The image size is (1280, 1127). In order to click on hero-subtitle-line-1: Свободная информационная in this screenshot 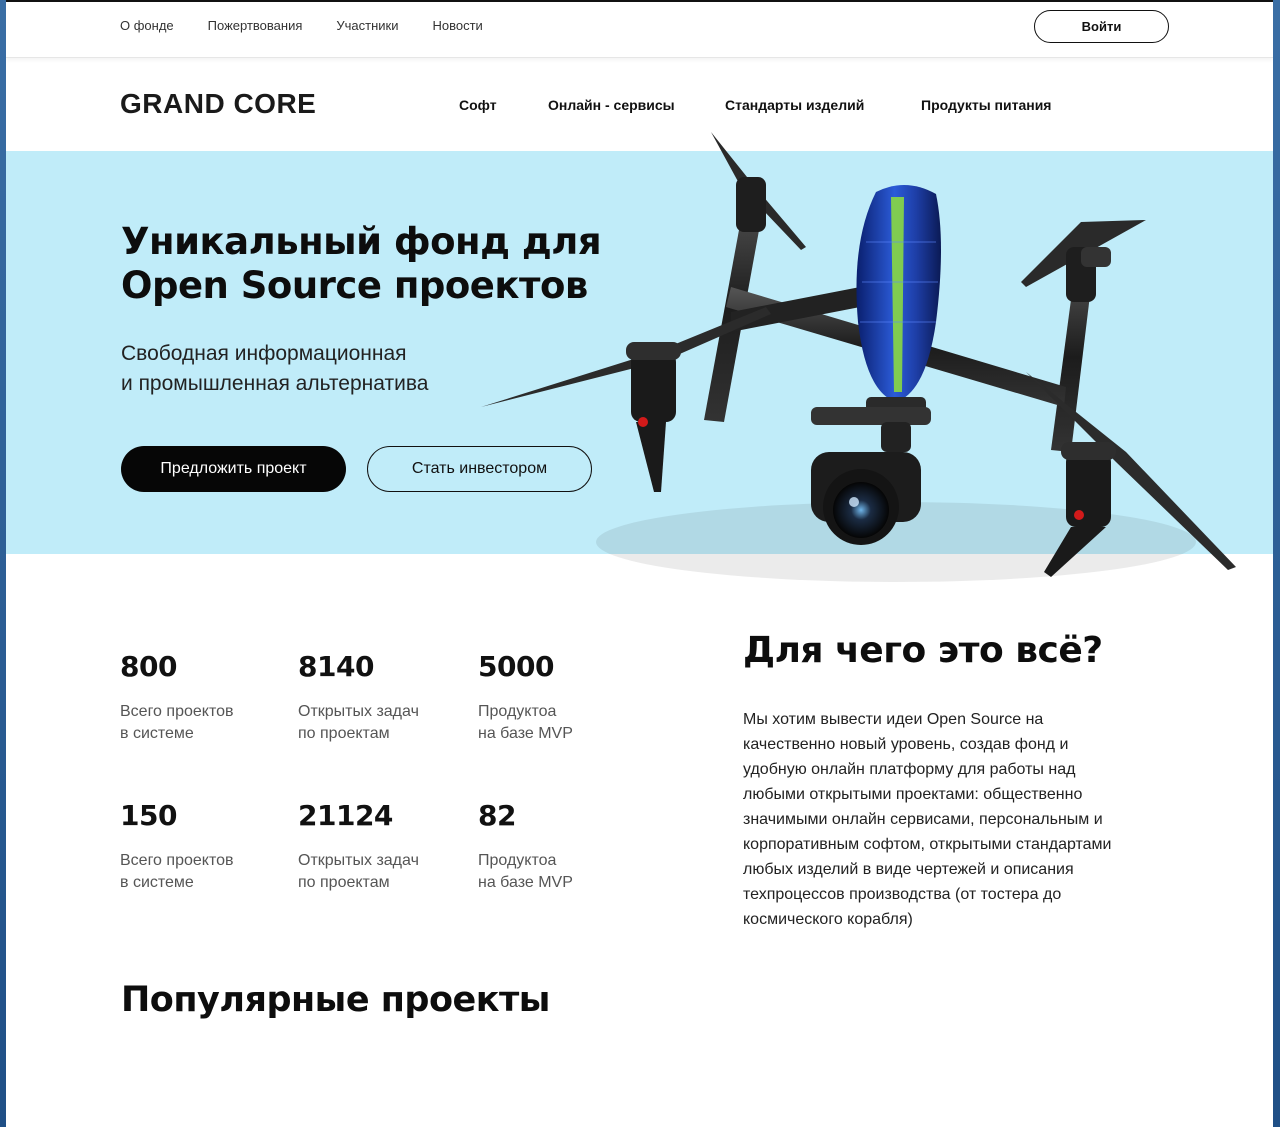, I will do `click(264, 353)`.